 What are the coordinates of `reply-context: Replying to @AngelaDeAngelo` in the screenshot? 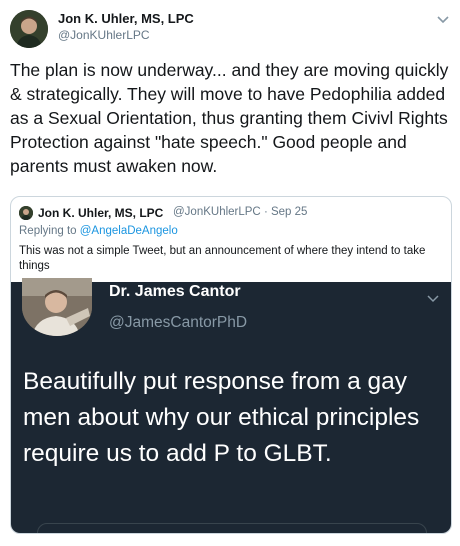 It's located at (98, 231).